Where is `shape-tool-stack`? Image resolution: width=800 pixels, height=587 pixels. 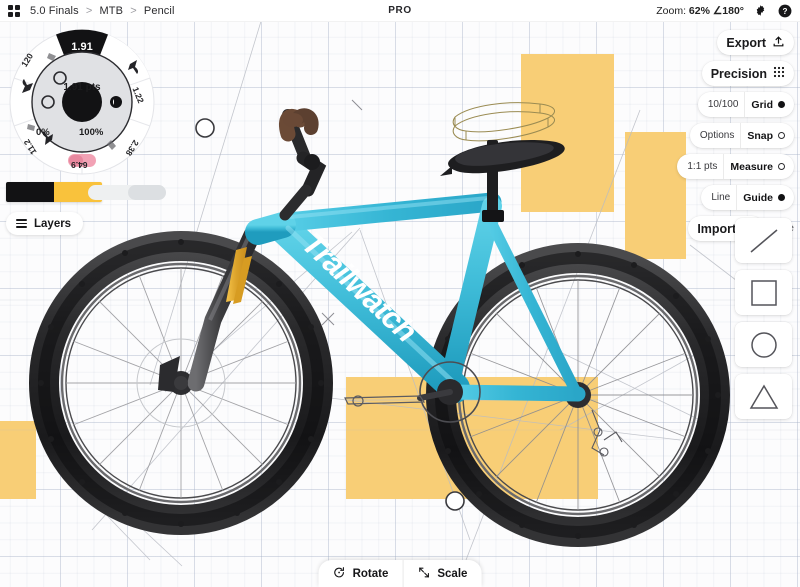 shape-tool-stack is located at coordinates (763, 318).